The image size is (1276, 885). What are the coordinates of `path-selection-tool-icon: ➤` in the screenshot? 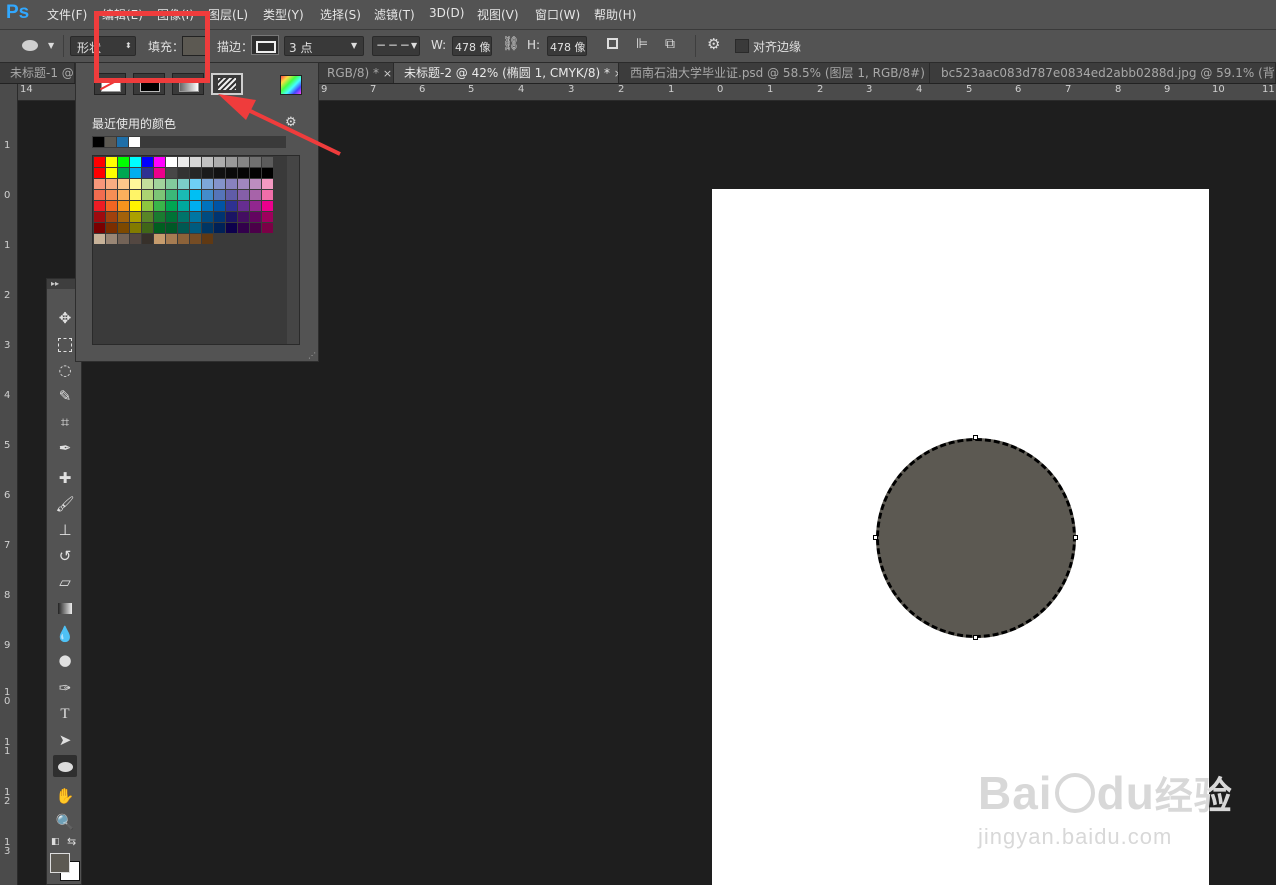 It's located at (65, 740).